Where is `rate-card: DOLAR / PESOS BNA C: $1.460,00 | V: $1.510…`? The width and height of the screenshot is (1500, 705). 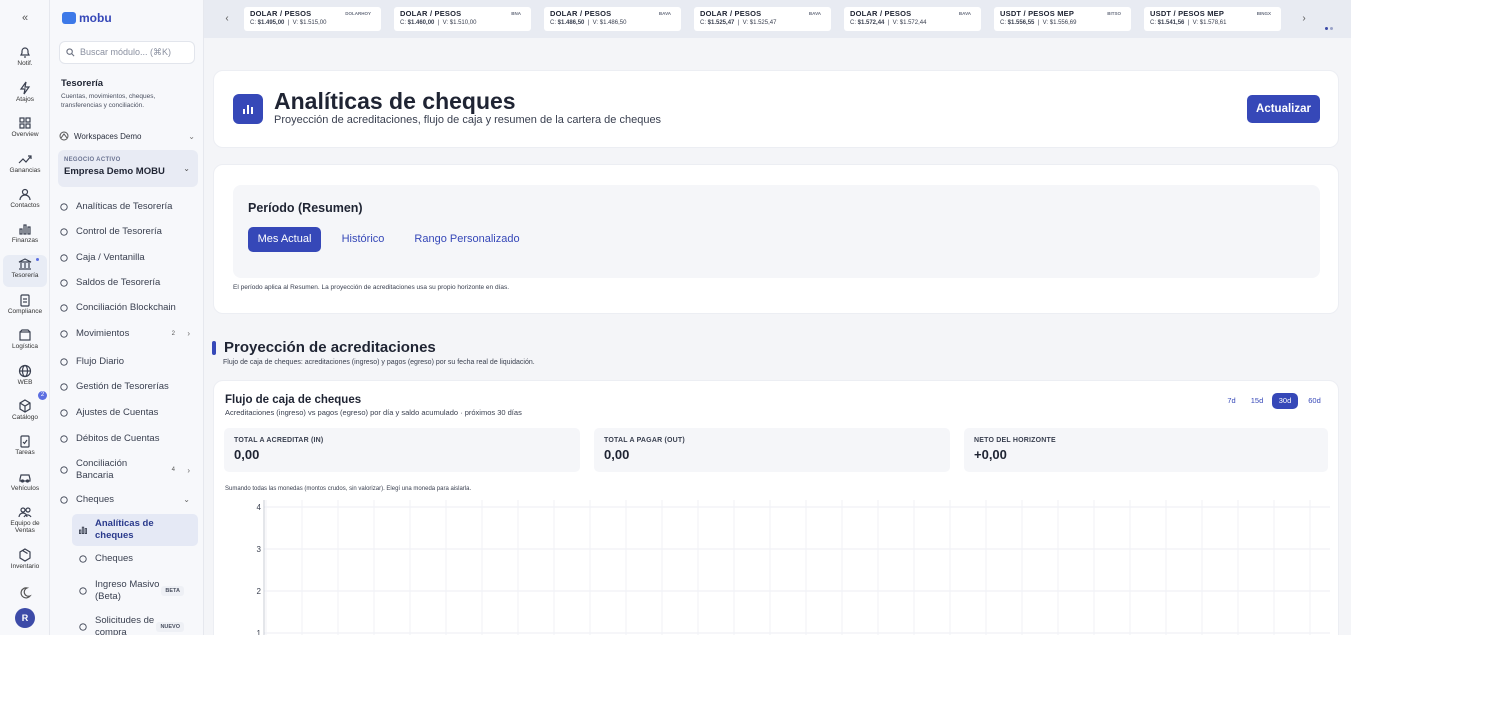
rate-card: DOLAR / PESOS BNA C: $1.460,00 | V: $1.510… is located at coordinates (462, 19).